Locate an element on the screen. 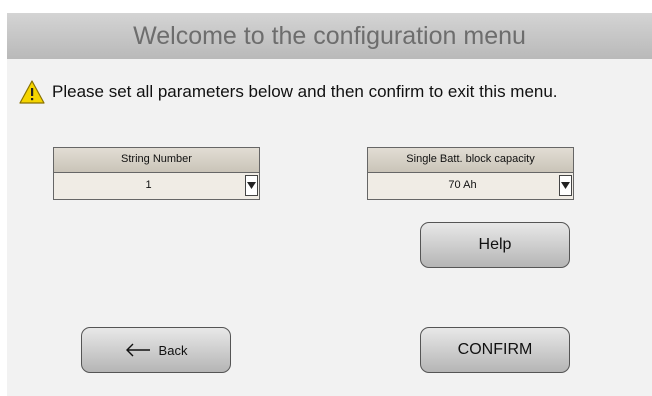 The width and height of the screenshot is (652, 396). page-title: Welcome to the configuration menu is located at coordinates (329, 36).